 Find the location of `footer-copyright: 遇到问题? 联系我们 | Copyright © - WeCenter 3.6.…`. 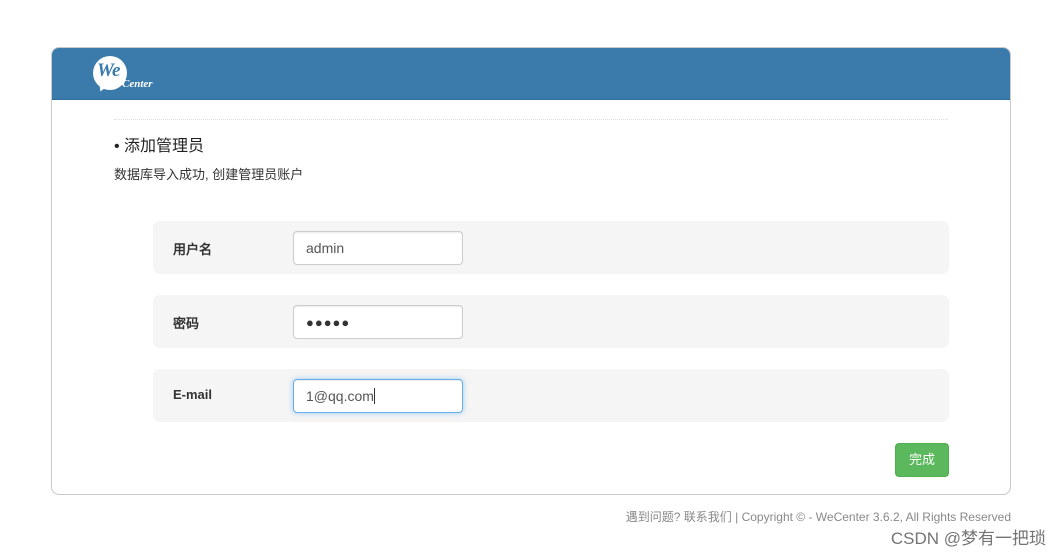

footer-copyright: 遇到问题? 联系我们 | Copyright © - WeCenter 3.6.… is located at coordinates (818, 517).